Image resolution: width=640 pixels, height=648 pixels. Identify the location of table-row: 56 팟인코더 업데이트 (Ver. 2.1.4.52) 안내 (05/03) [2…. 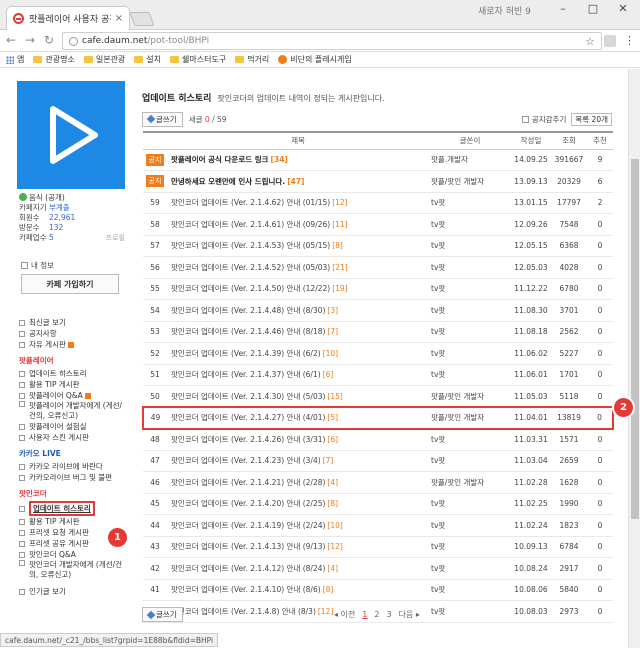
(378, 267).